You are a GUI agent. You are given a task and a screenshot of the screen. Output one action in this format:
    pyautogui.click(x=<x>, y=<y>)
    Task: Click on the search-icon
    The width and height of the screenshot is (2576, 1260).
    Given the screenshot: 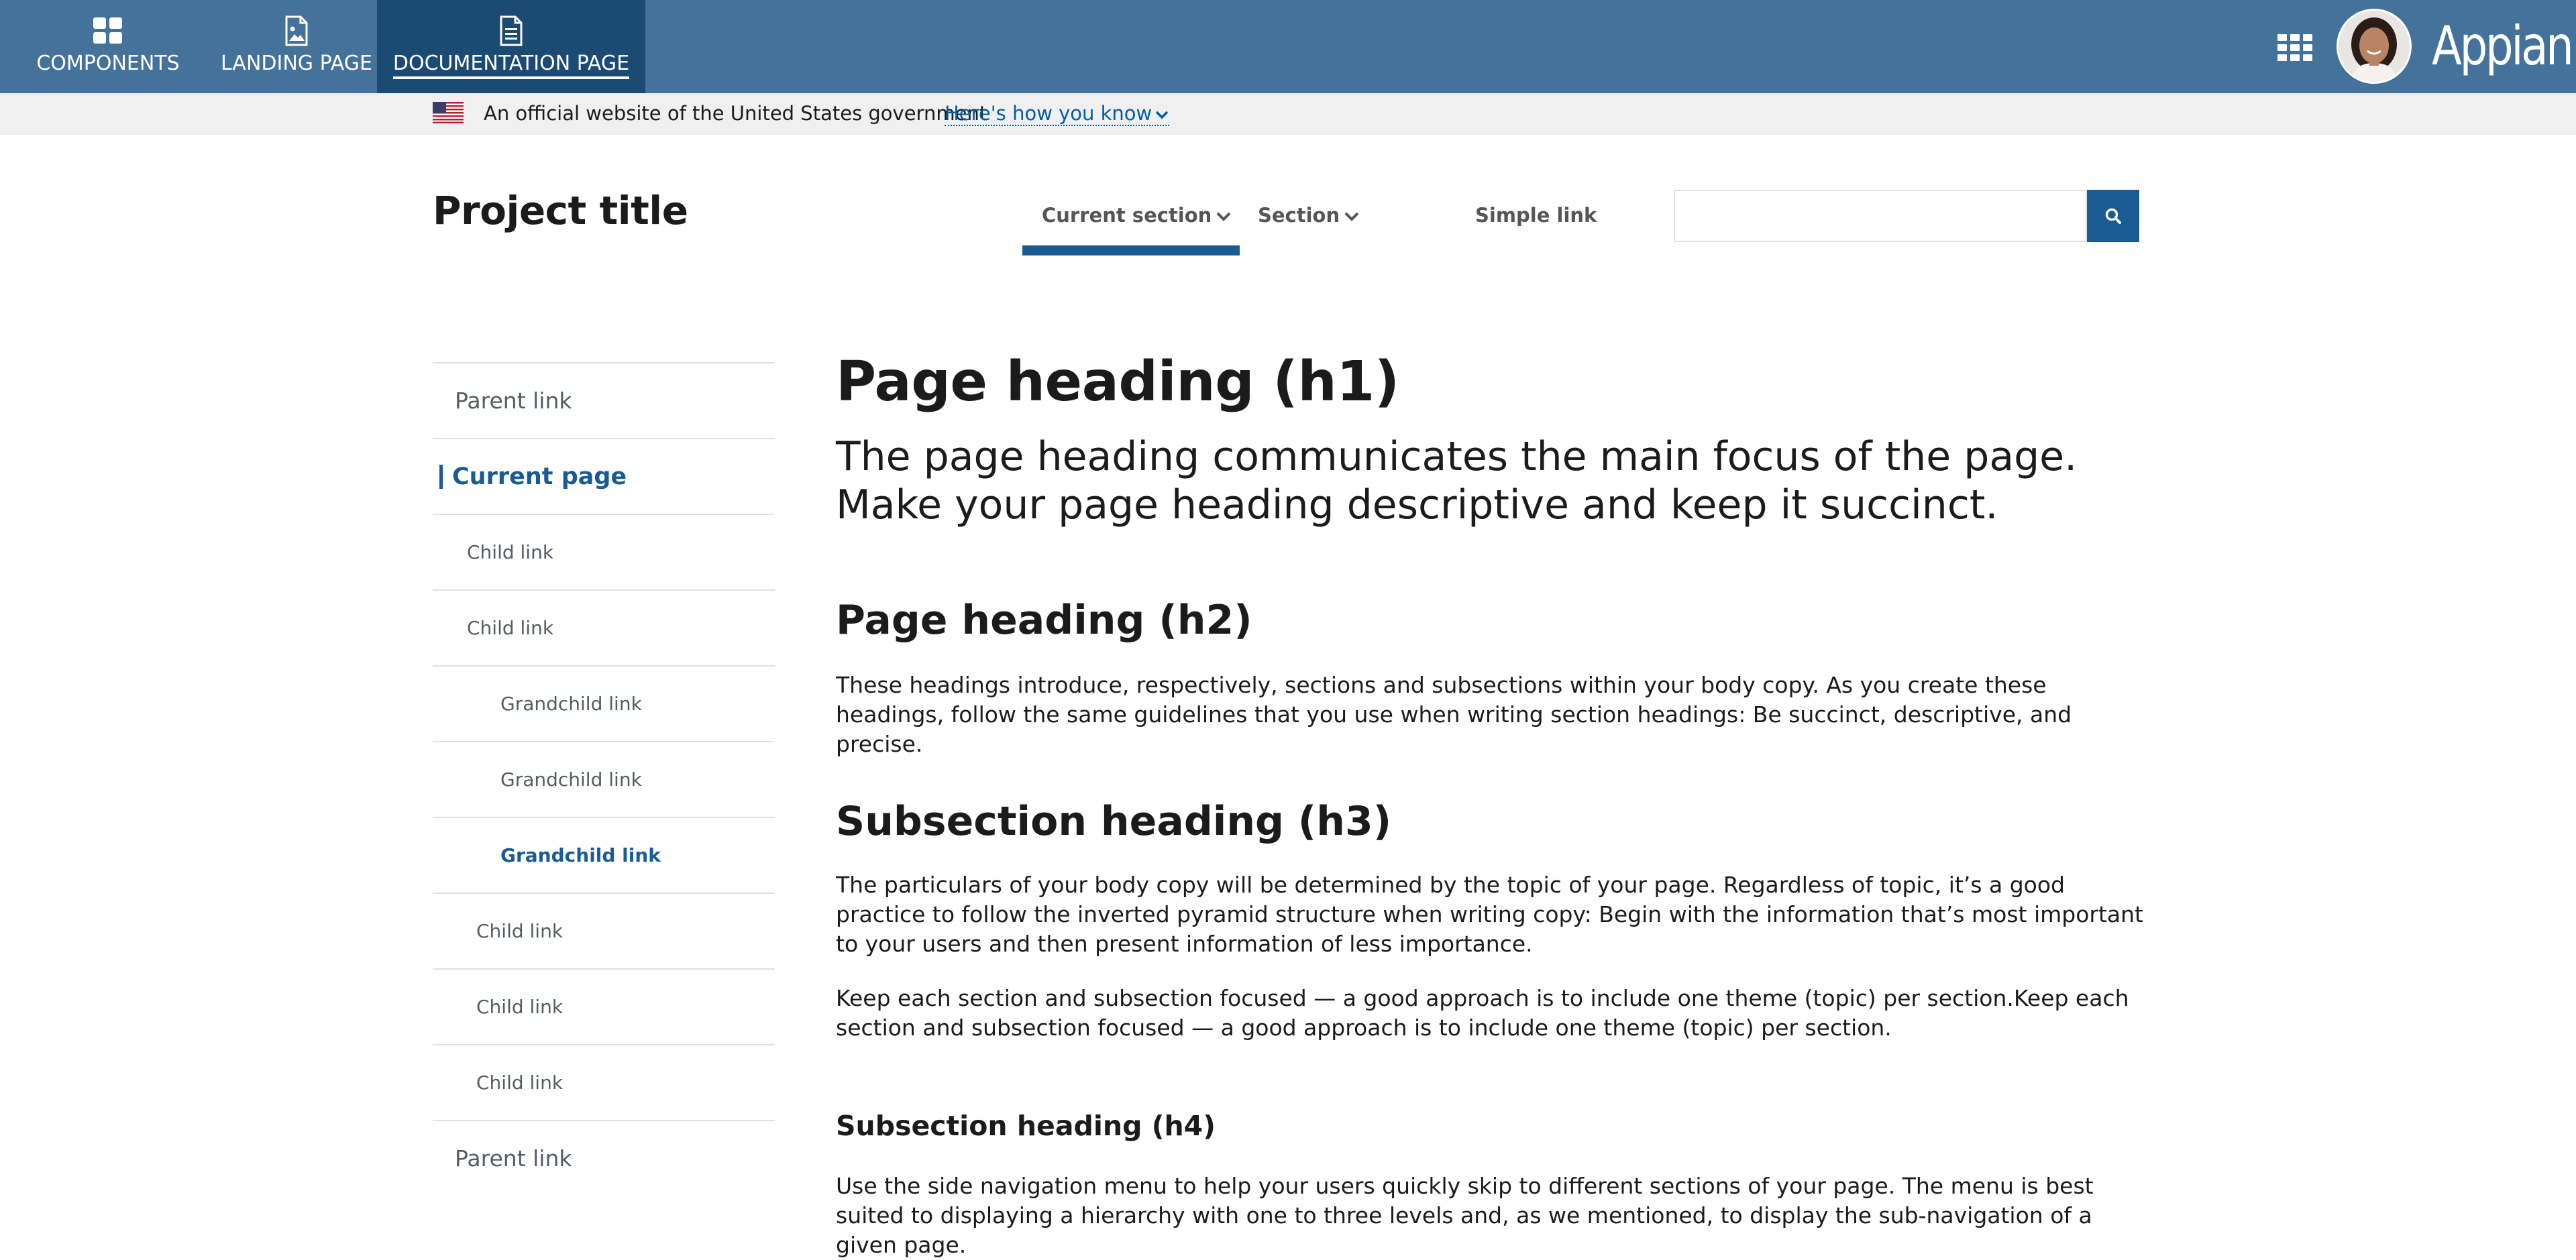 What is the action you would take?
    pyautogui.click(x=2113, y=216)
    